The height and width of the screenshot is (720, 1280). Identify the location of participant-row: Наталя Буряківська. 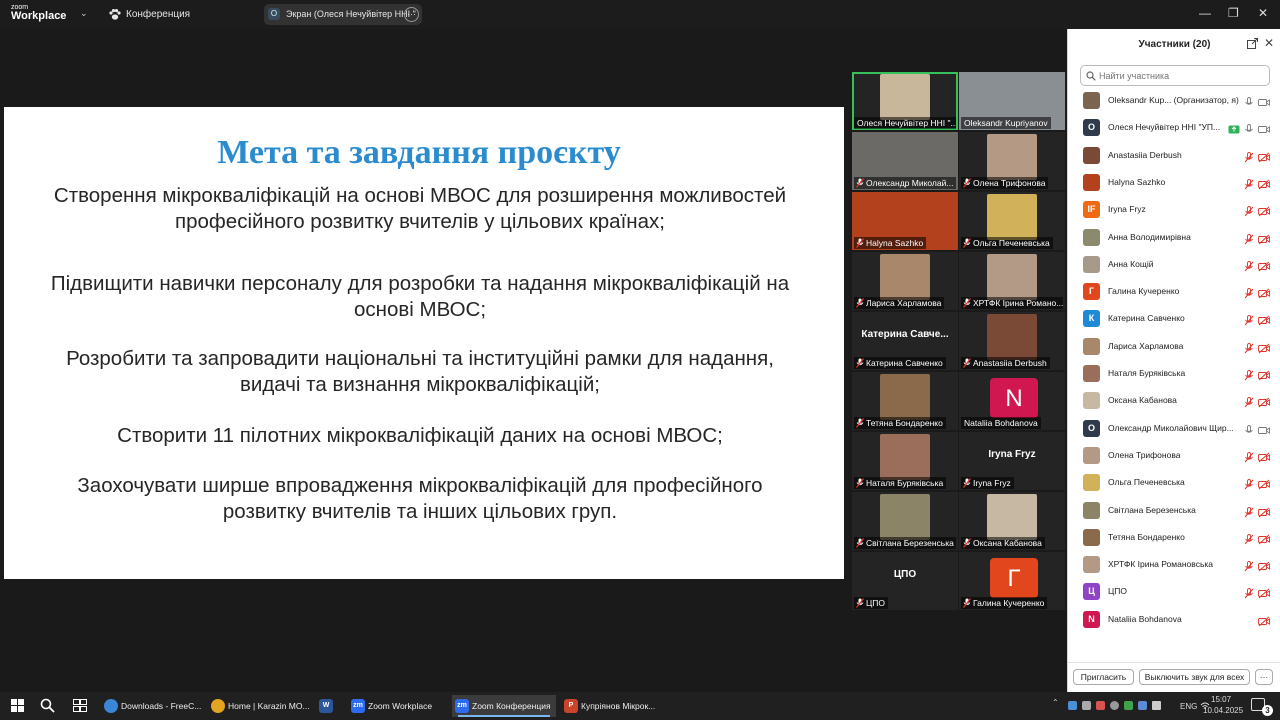
(1174, 373).